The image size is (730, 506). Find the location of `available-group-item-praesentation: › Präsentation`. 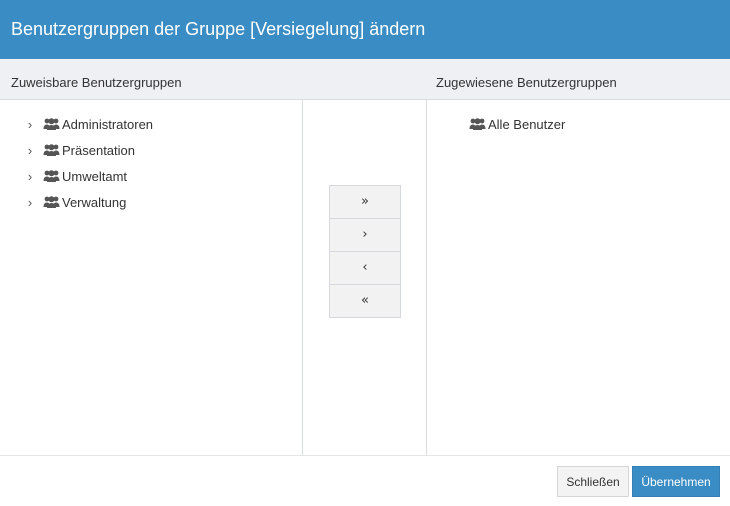

available-group-item-praesentation: › Präsentation is located at coordinates (79, 150).